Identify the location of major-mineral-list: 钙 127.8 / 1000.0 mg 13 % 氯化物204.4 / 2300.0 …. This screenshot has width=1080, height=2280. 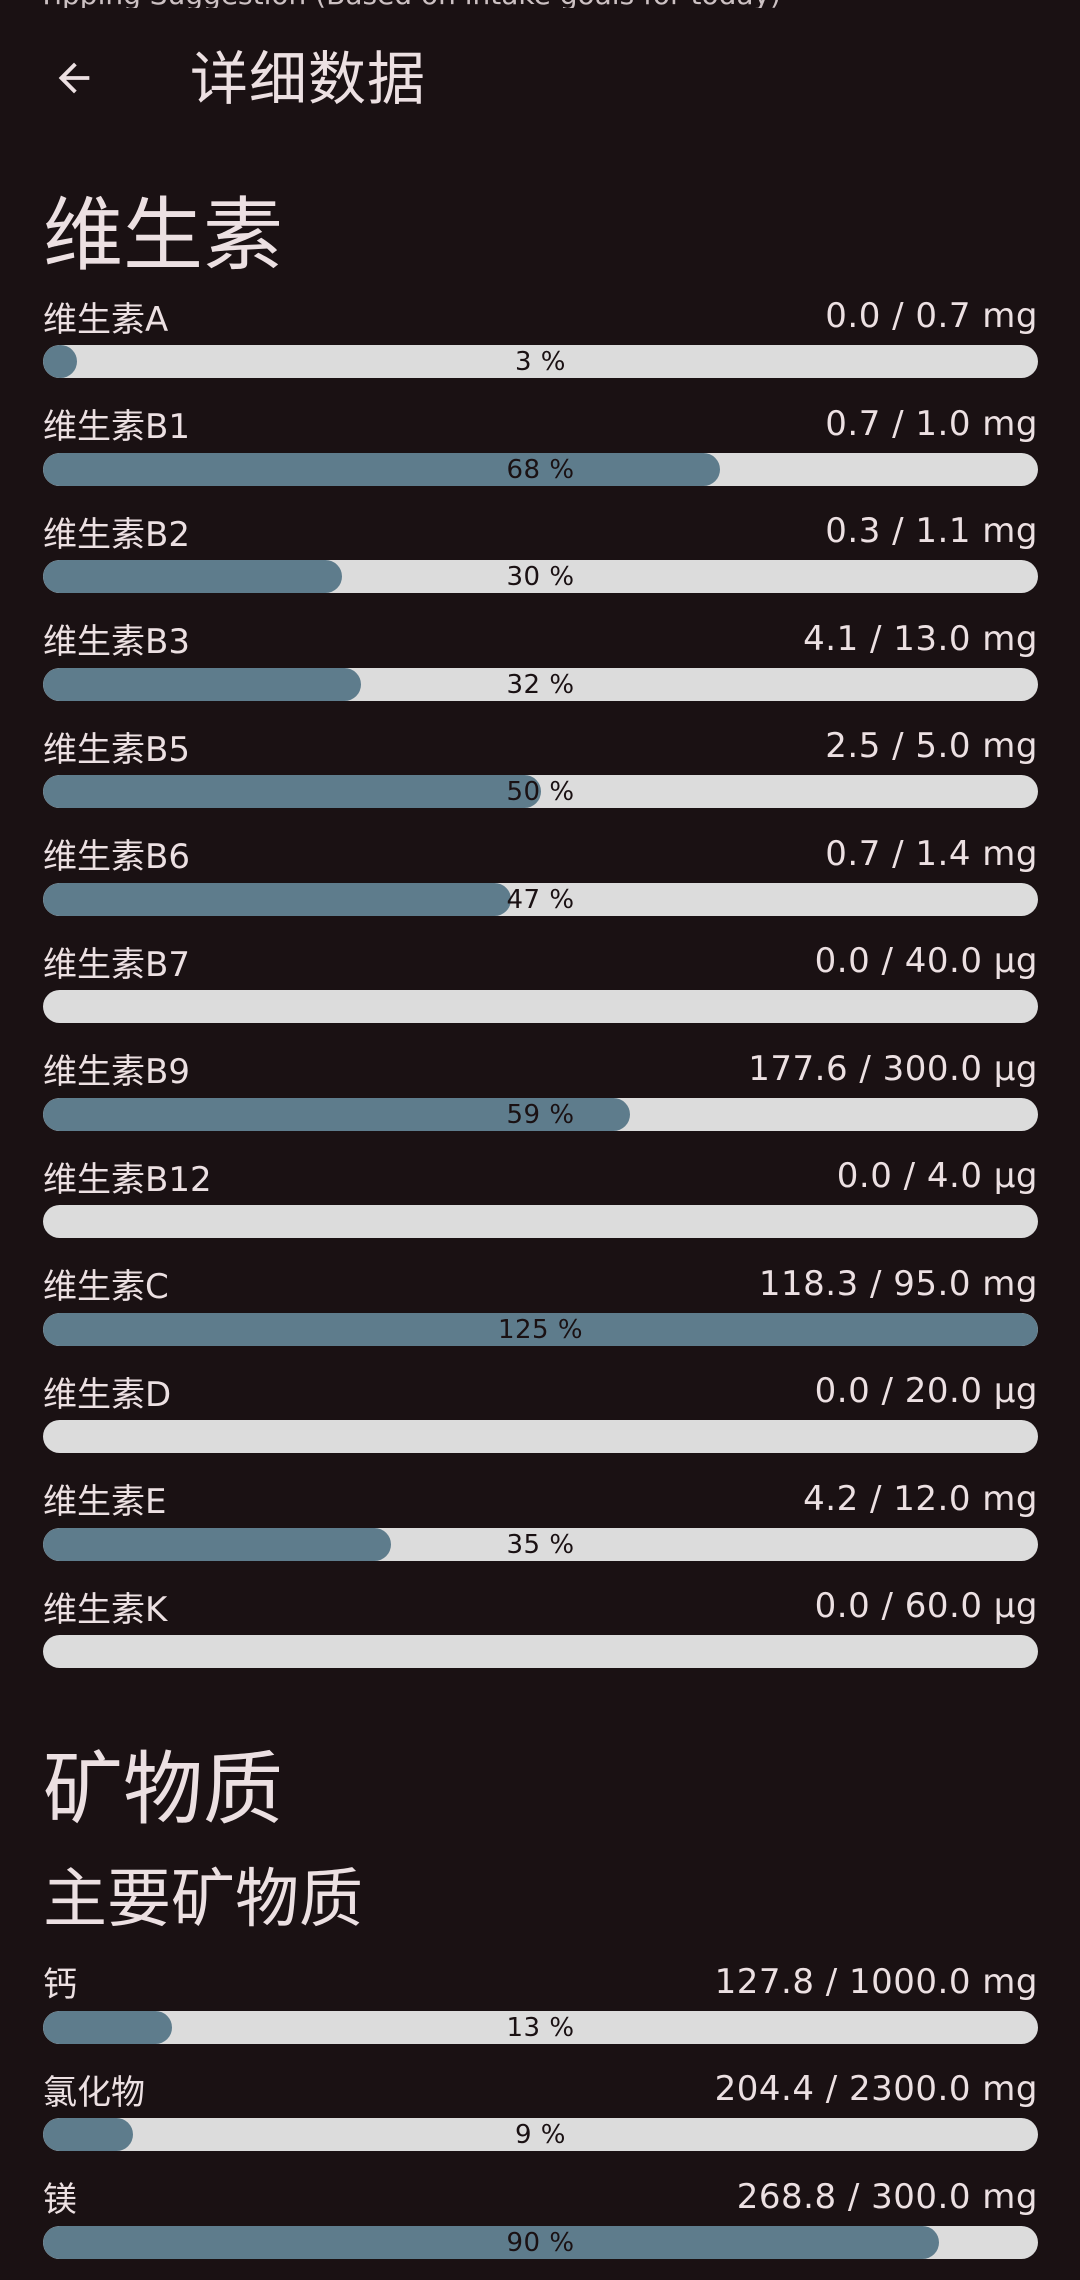
(540, 2119).